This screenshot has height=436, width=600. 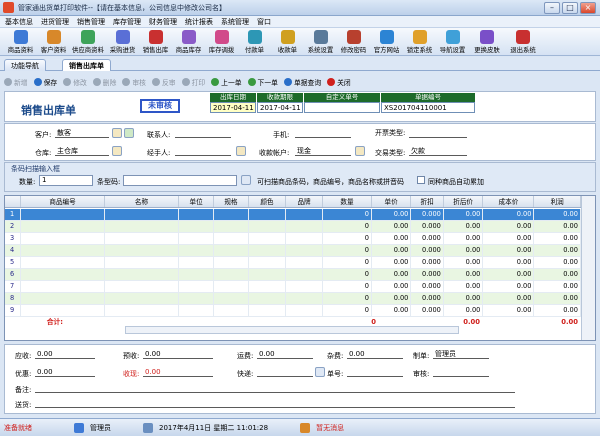 What do you see at coordinates (360, 151) in the screenshot?
I see `account-lookup-icon` at bounding box center [360, 151].